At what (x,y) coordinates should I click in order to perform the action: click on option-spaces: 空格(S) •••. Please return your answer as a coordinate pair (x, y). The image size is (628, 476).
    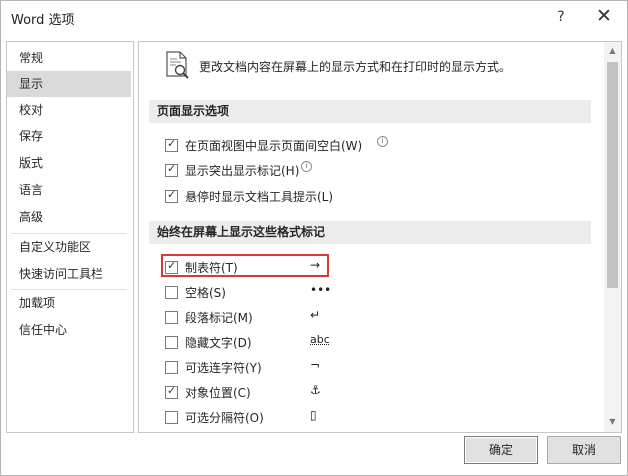
    Looking at the image, I should click on (315, 293).